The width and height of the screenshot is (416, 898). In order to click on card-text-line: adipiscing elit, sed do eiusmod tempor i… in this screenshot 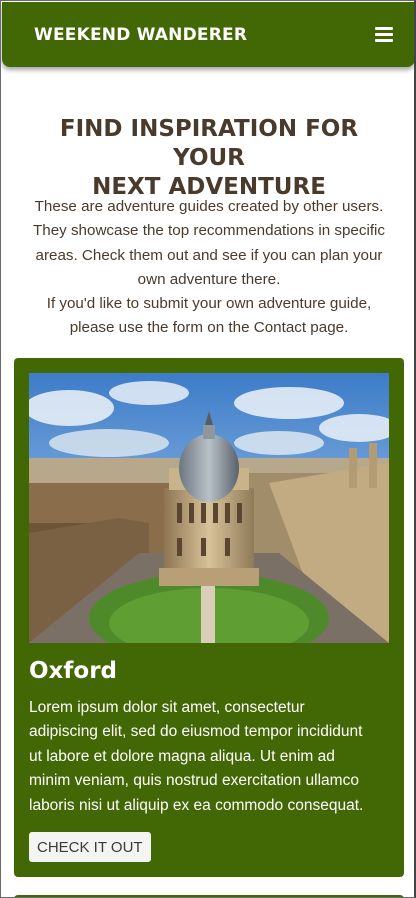, I will do `click(196, 732)`.